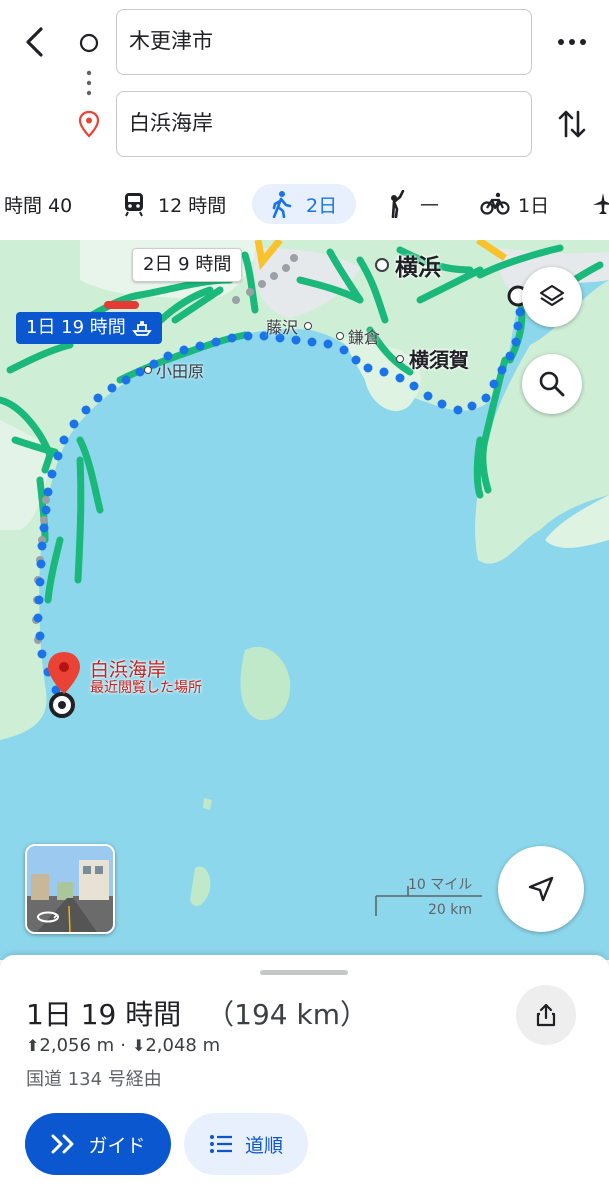 This screenshot has height=1200, width=609. Describe the element at coordinates (429, 204) in the screenshot. I see `tab-ride-hailing-label: —` at that location.